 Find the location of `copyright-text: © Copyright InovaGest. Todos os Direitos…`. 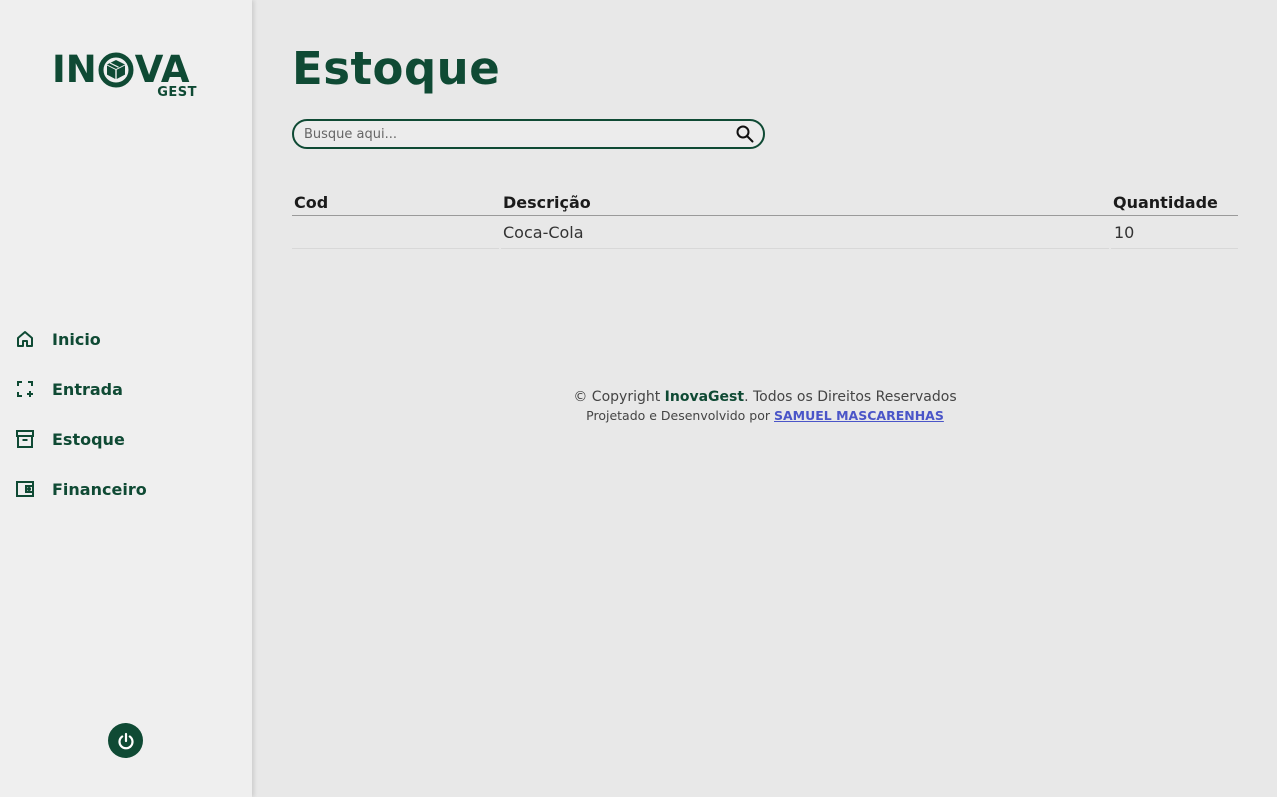

copyright-text: © Copyright InovaGest. Todos os Direitos… is located at coordinates (765, 397).